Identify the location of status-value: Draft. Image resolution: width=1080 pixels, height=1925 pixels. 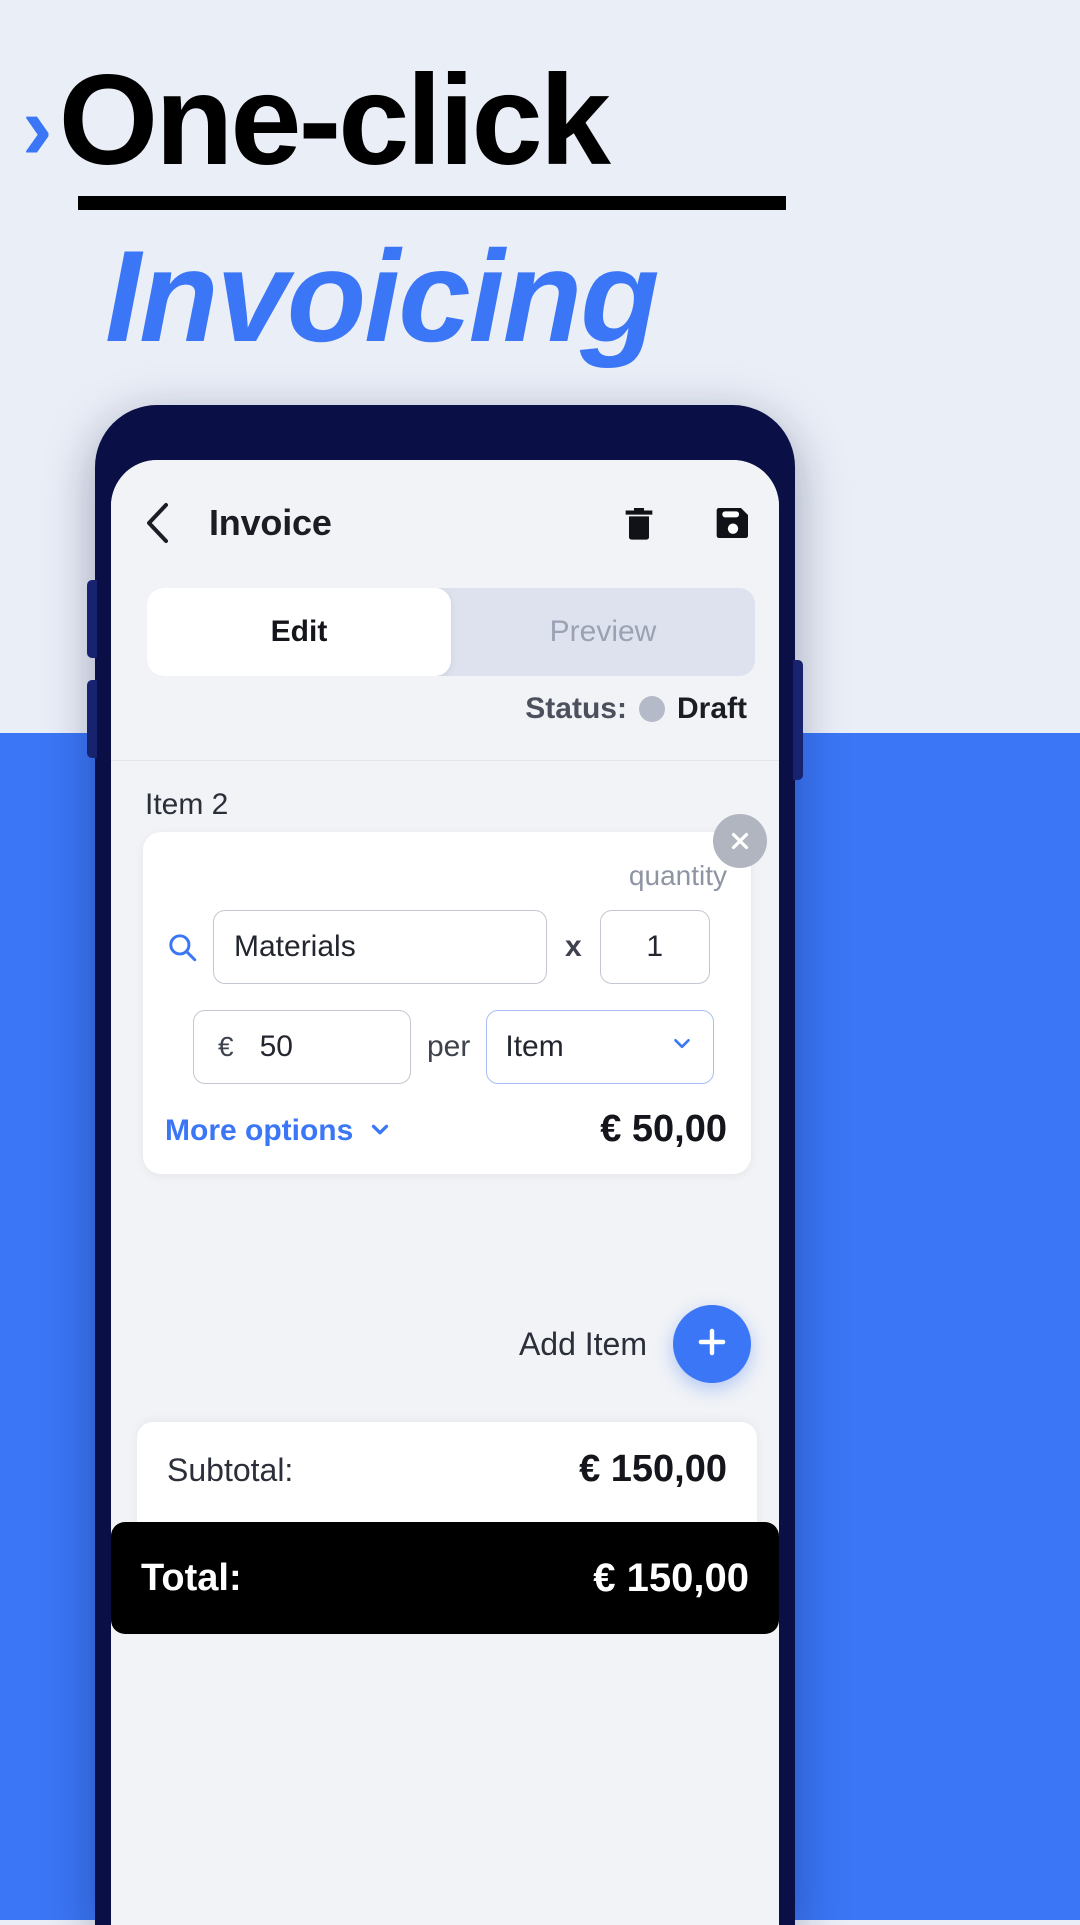
(711, 708).